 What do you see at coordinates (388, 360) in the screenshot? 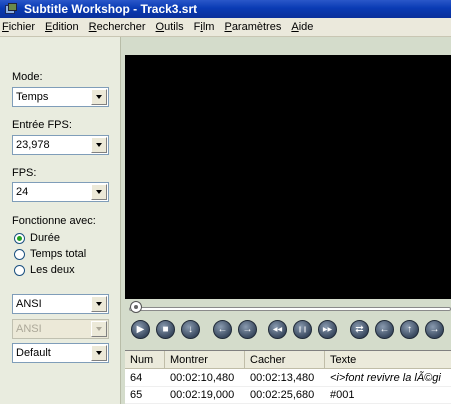
I see `column-header-text: Texte` at bounding box center [388, 360].